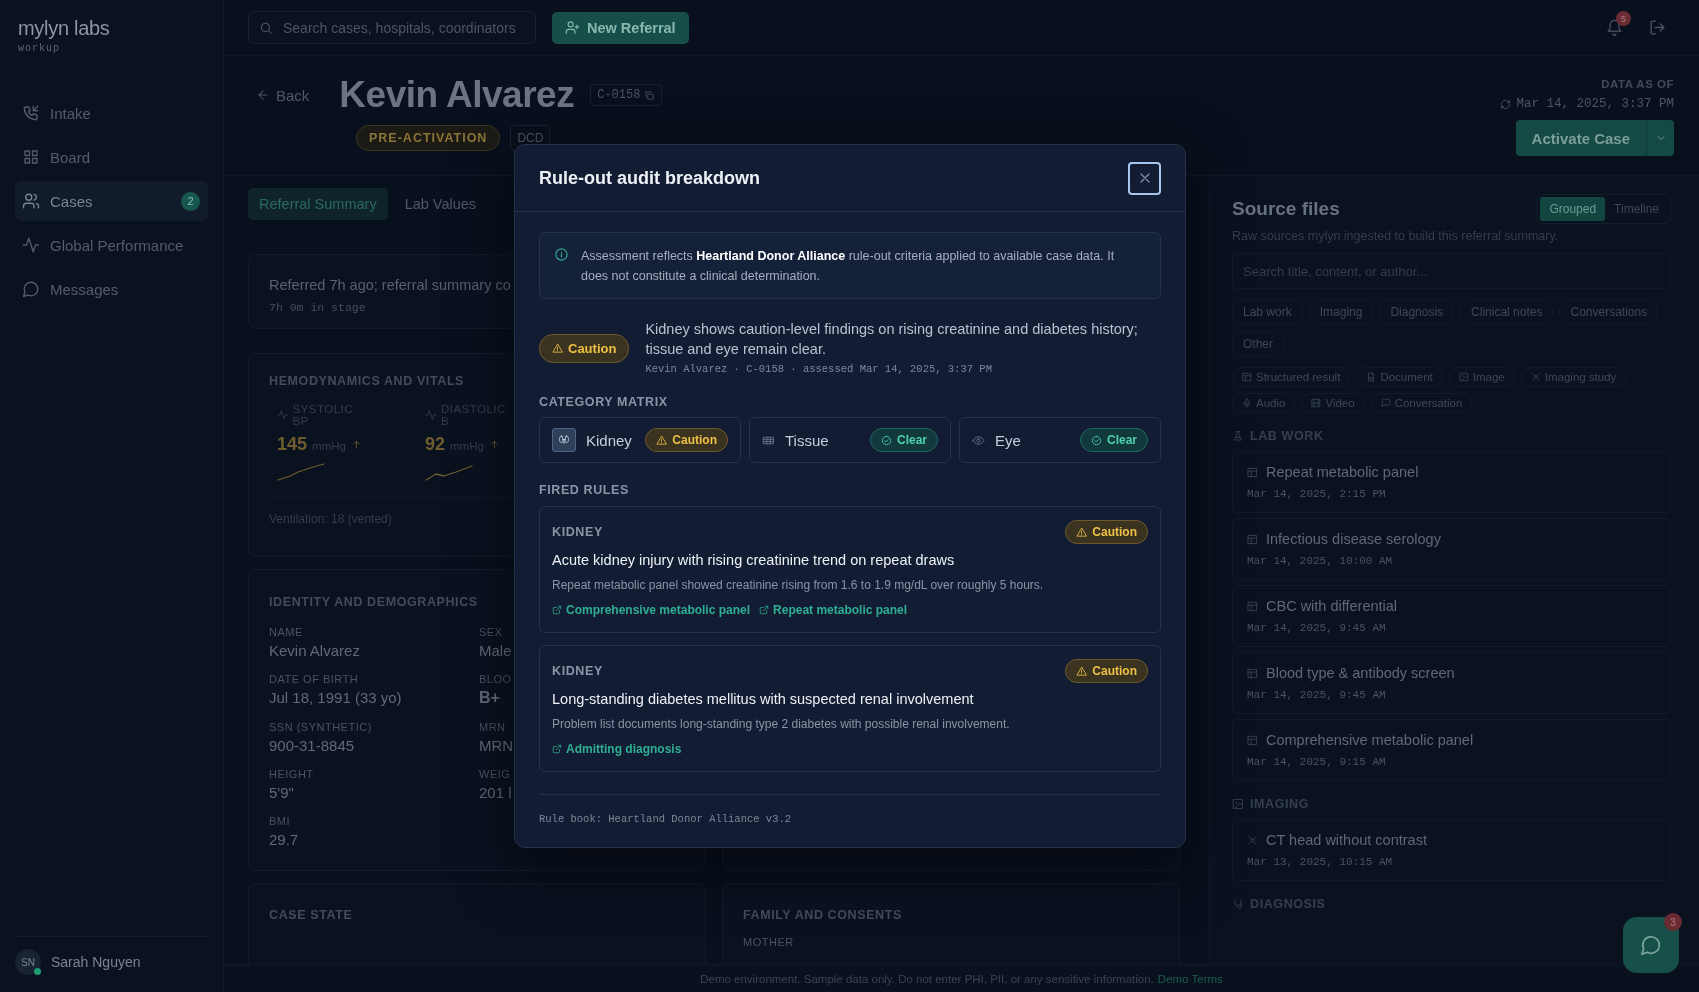  Describe the element at coordinates (903, 440) in the screenshot. I see `status-badge: Clear` at that location.